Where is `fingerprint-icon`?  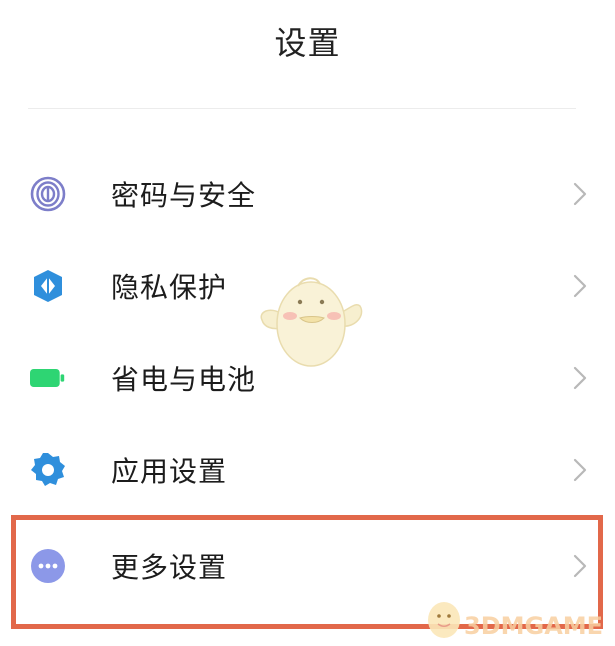 fingerprint-icon is located at coordinates (48, 194).